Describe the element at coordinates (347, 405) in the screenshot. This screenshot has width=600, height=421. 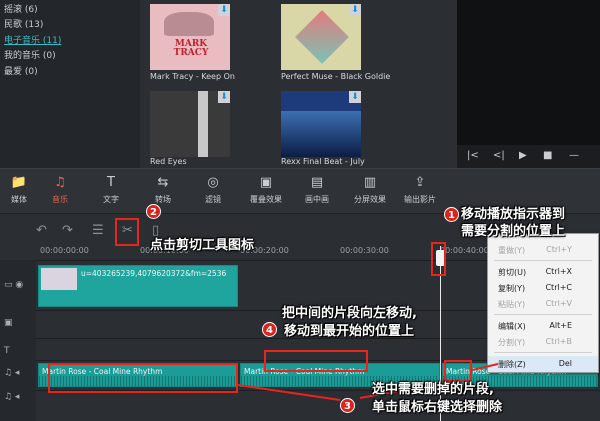
I see `step-badge-3: 3` at that location.